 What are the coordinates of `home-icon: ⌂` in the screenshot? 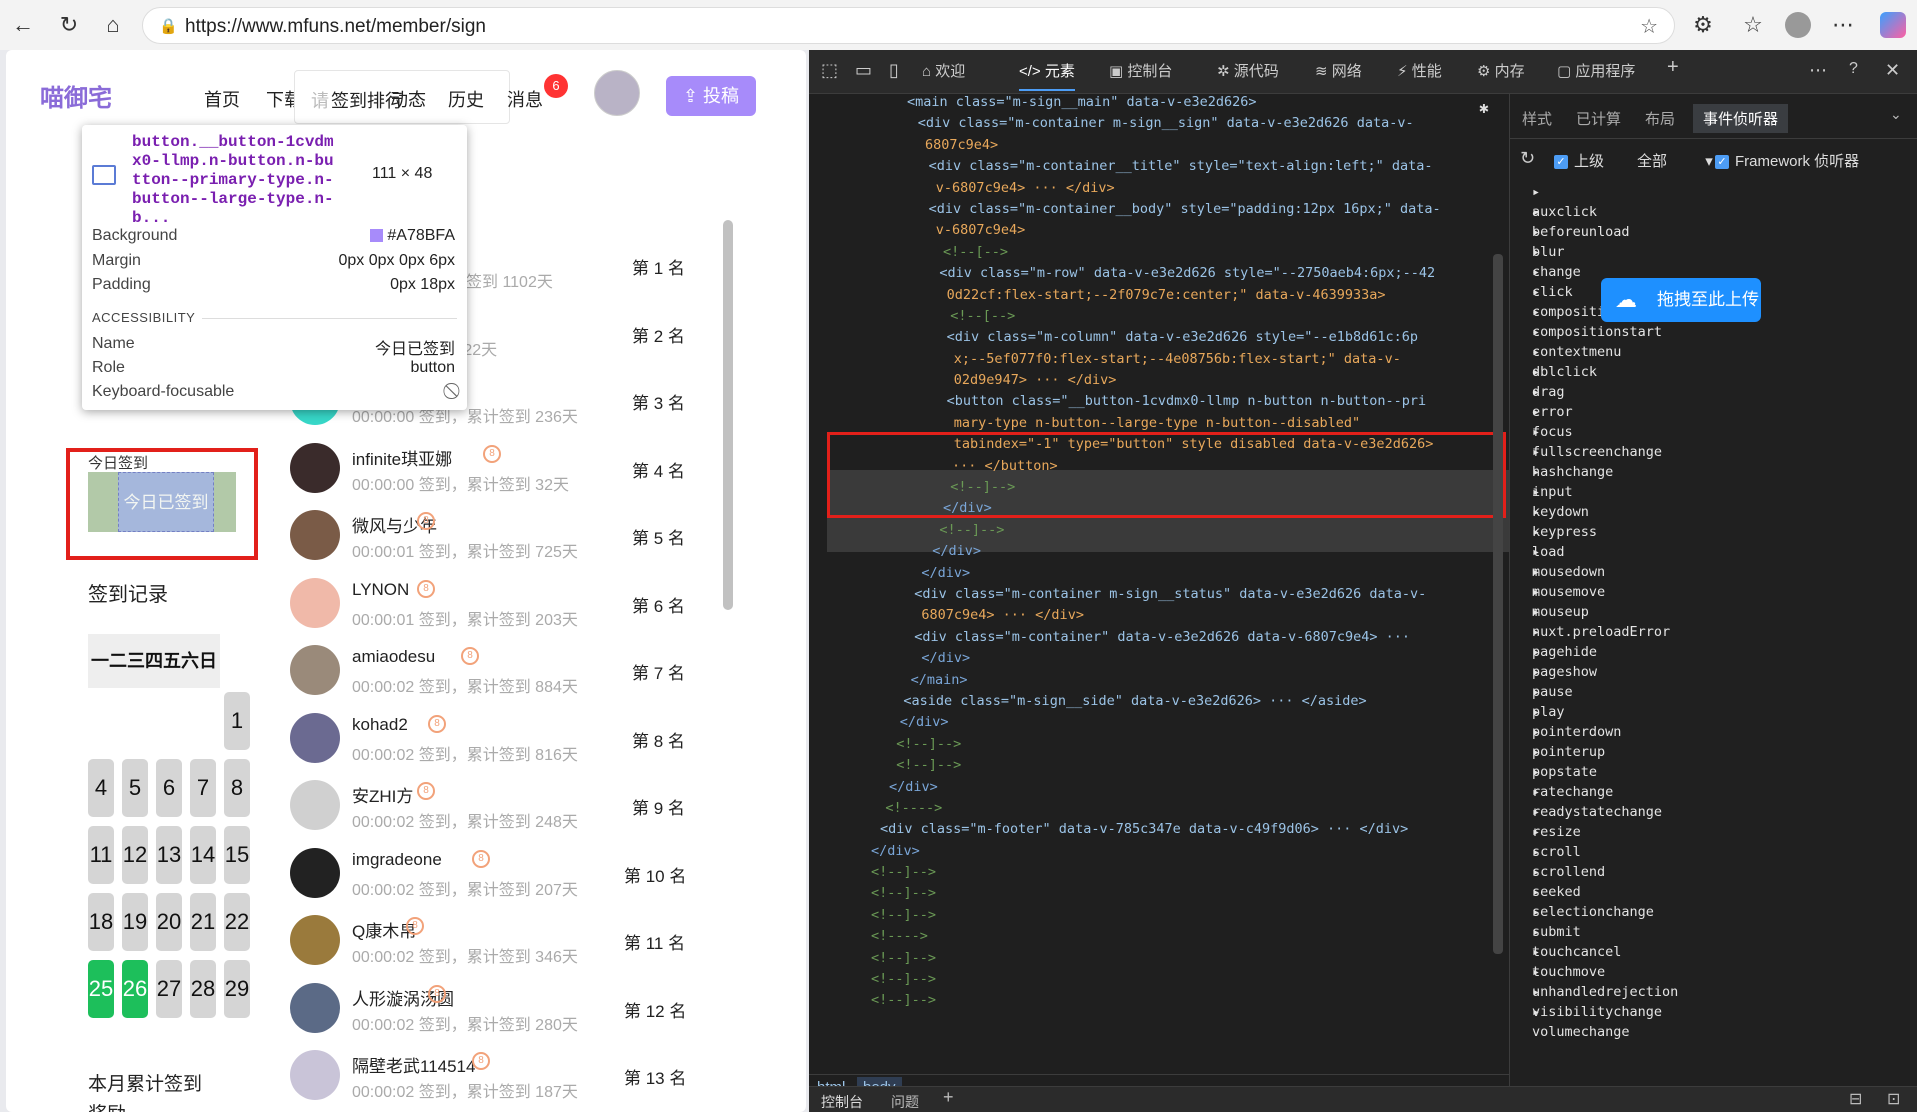 It's located at (113, 25).